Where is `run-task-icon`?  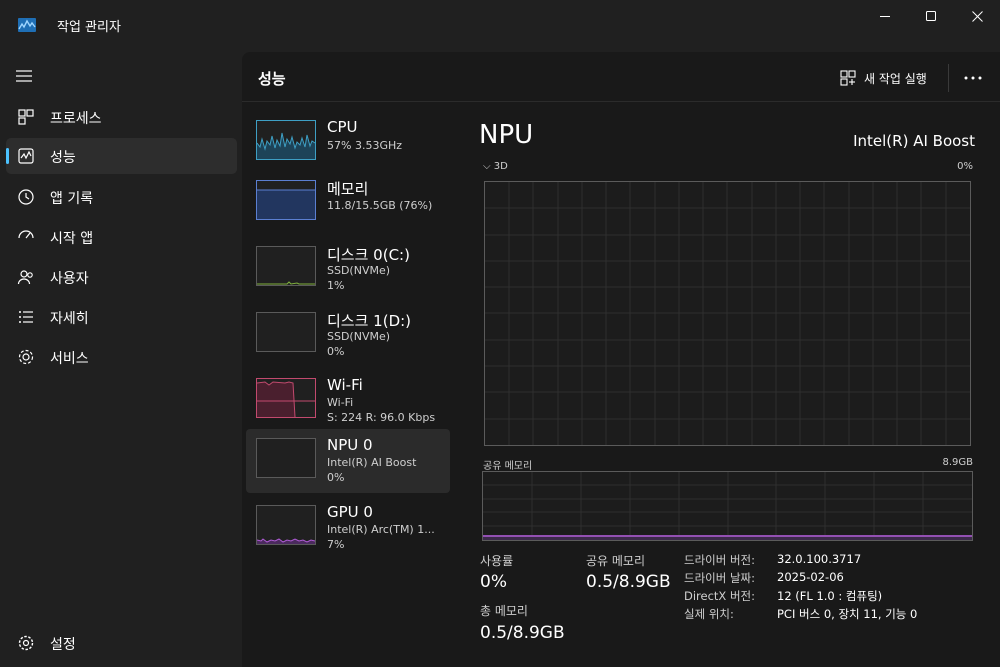 run-task-icon is located at coordinates (848, 78).